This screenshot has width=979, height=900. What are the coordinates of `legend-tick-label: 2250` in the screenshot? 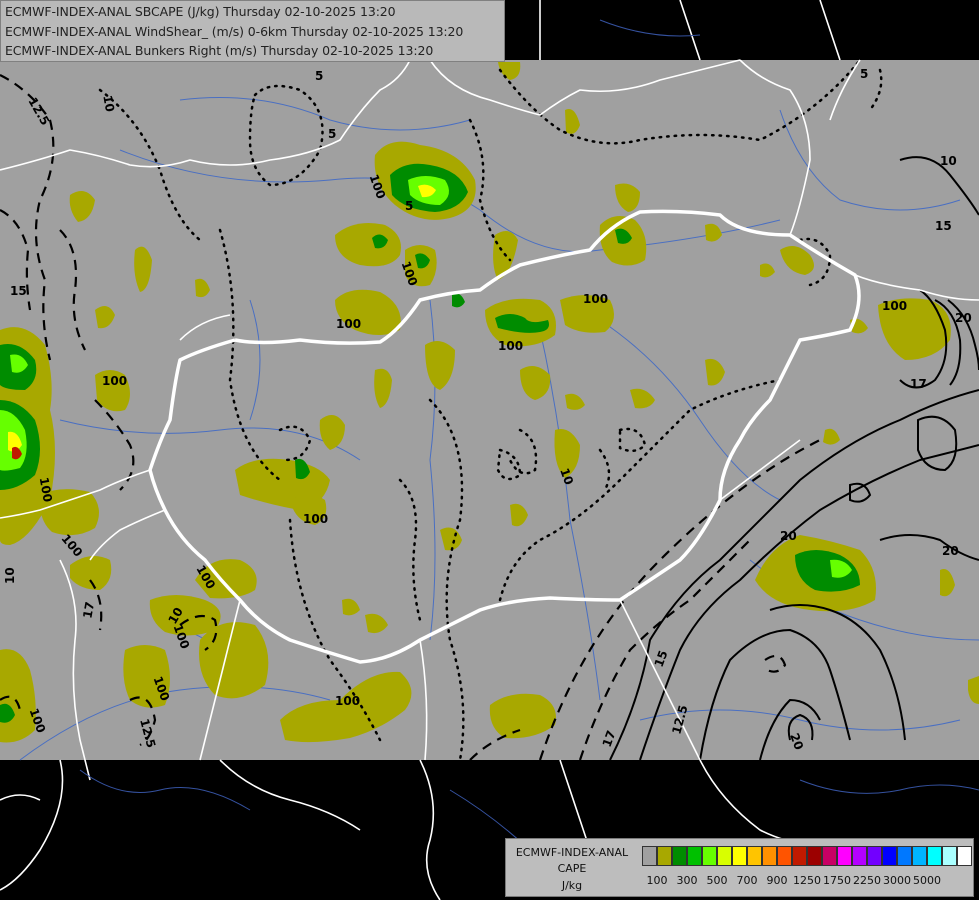 It's located at (867, 880).